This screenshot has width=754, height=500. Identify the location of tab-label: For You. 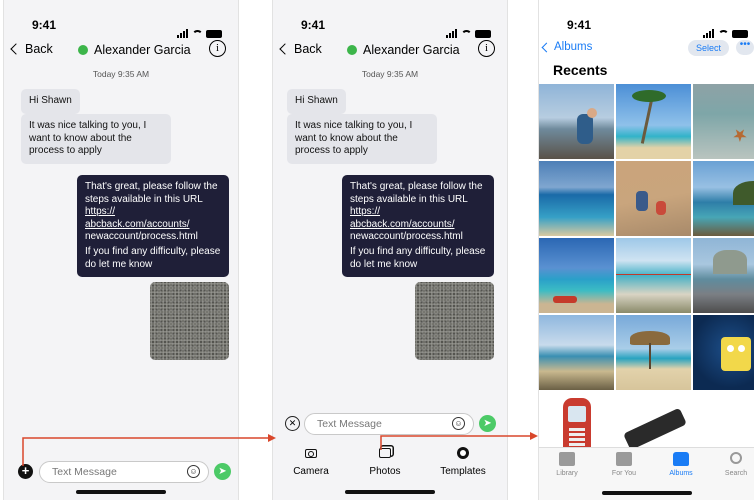
(624, 473).